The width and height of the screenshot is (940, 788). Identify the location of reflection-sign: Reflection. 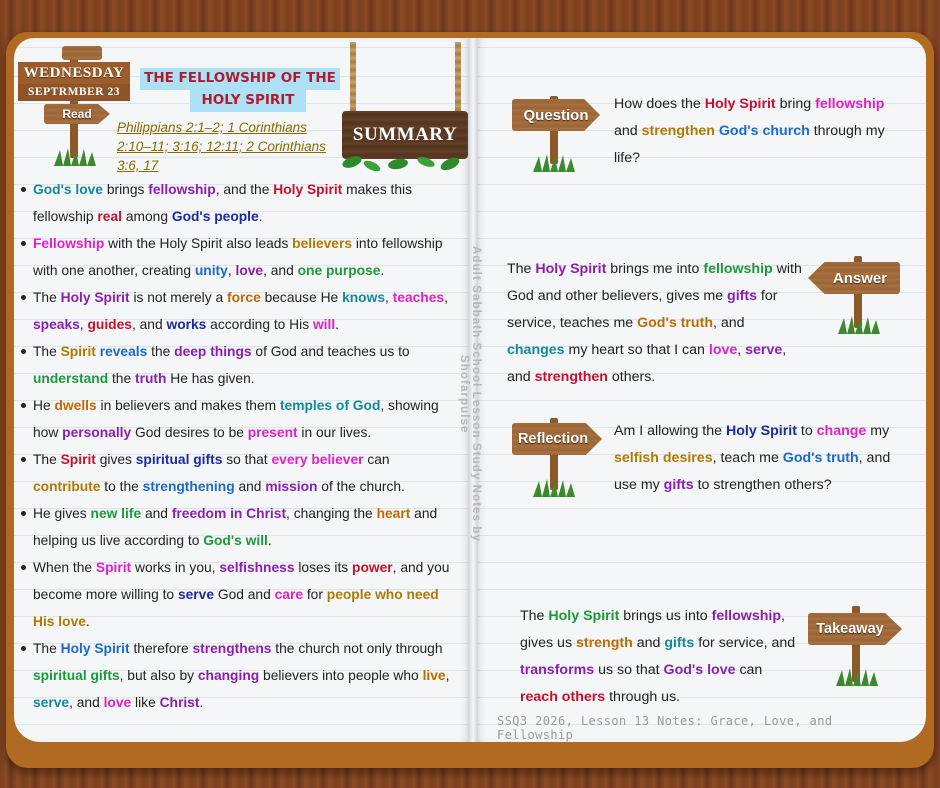
(557, 439).